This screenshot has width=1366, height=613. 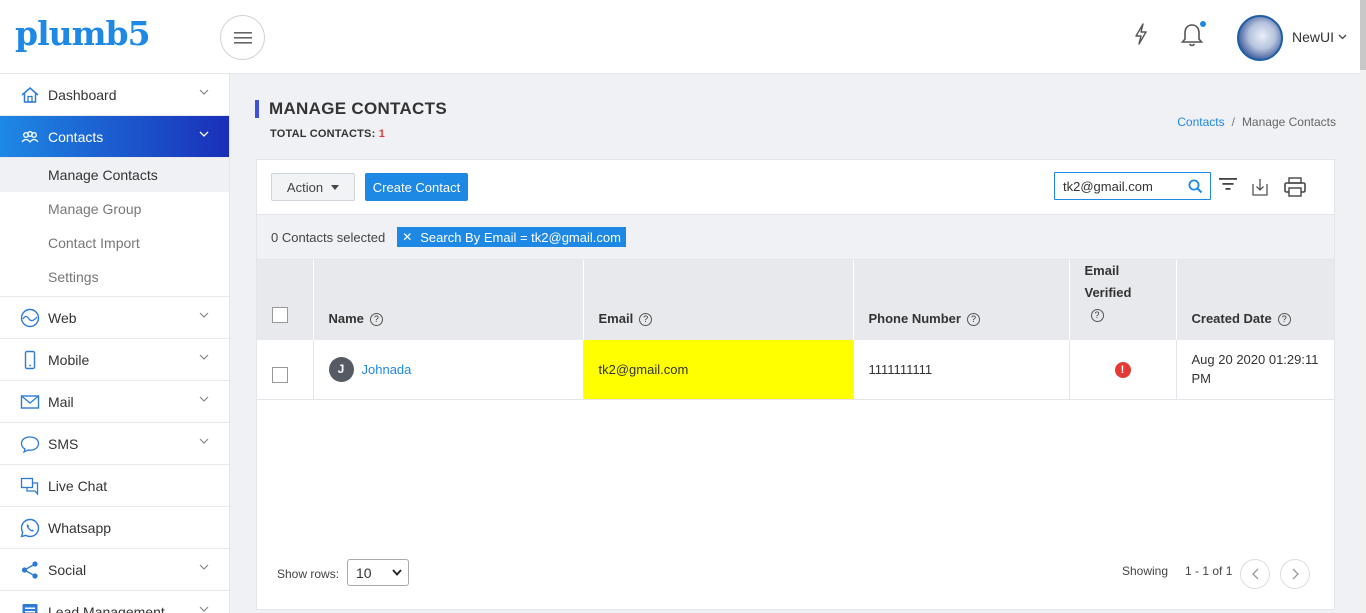 What do you see at coordinates (280, 315) in the screenshot?
I see `select-all-checkbox` at bounding box center [280, 315].